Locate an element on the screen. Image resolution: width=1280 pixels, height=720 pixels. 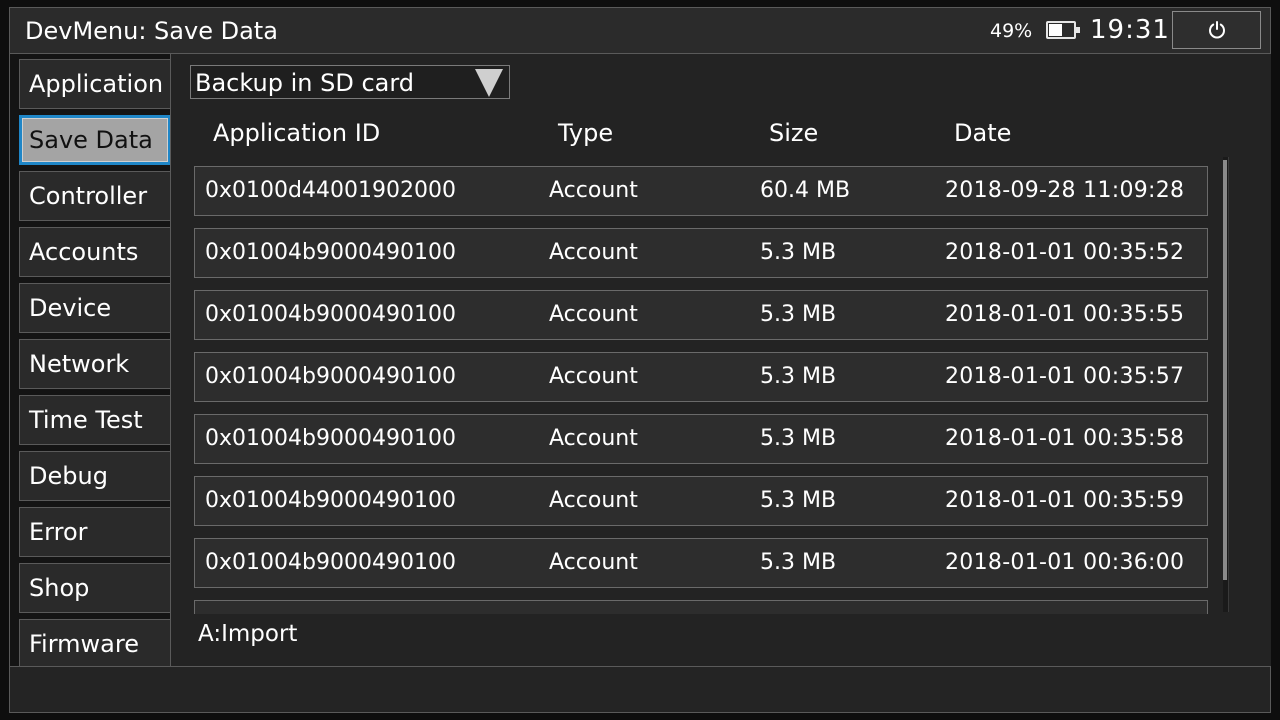
button-hint: A:Import is located at coordinates (248, 634).